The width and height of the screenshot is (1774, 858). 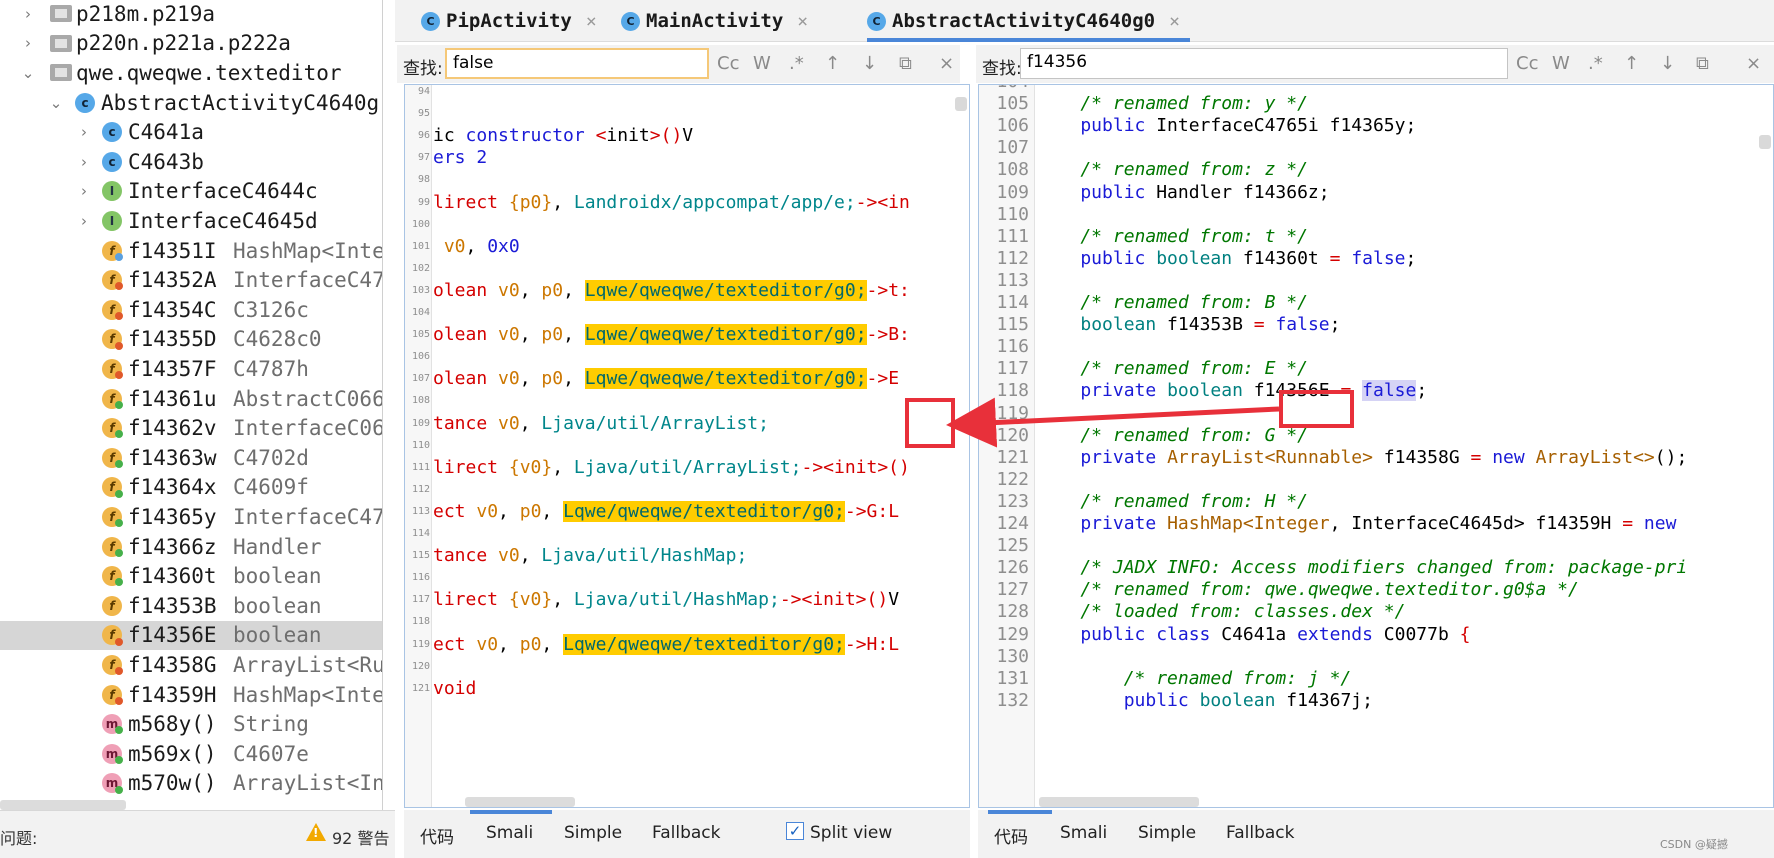 What do you see at coordinates (191, 73) in the screenshot?
I see `tree-item: ⌄ qwe.qweqwe.texteditor` at bounding box center [191, 73].